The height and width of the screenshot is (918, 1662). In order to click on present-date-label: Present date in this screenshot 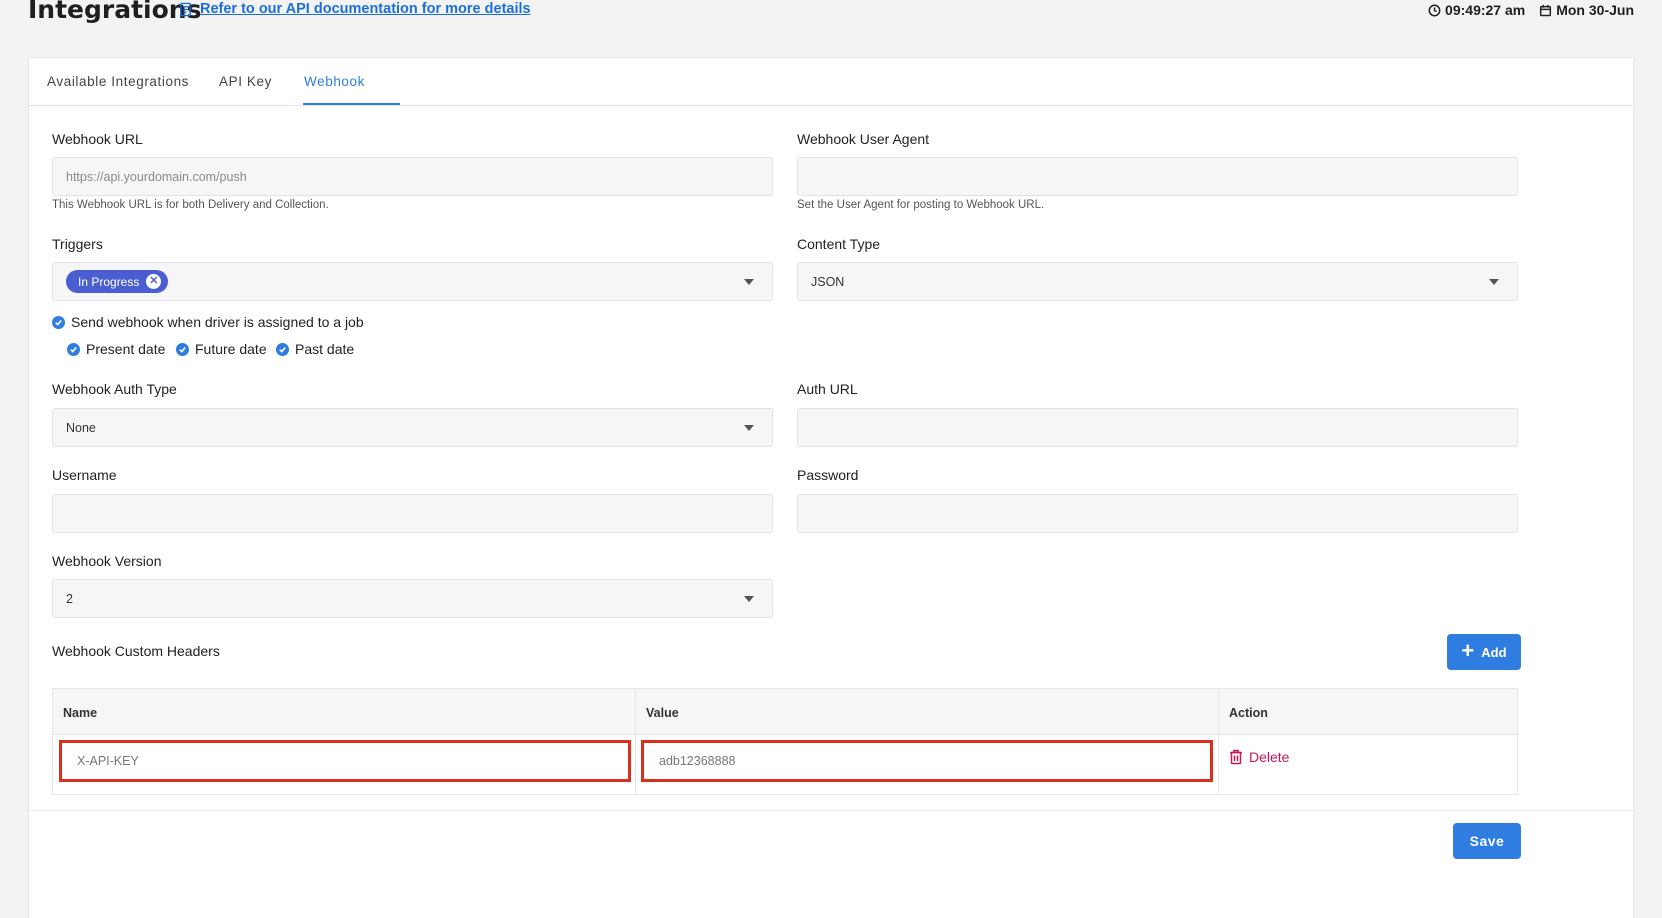, I will do `click(126, 349)`.